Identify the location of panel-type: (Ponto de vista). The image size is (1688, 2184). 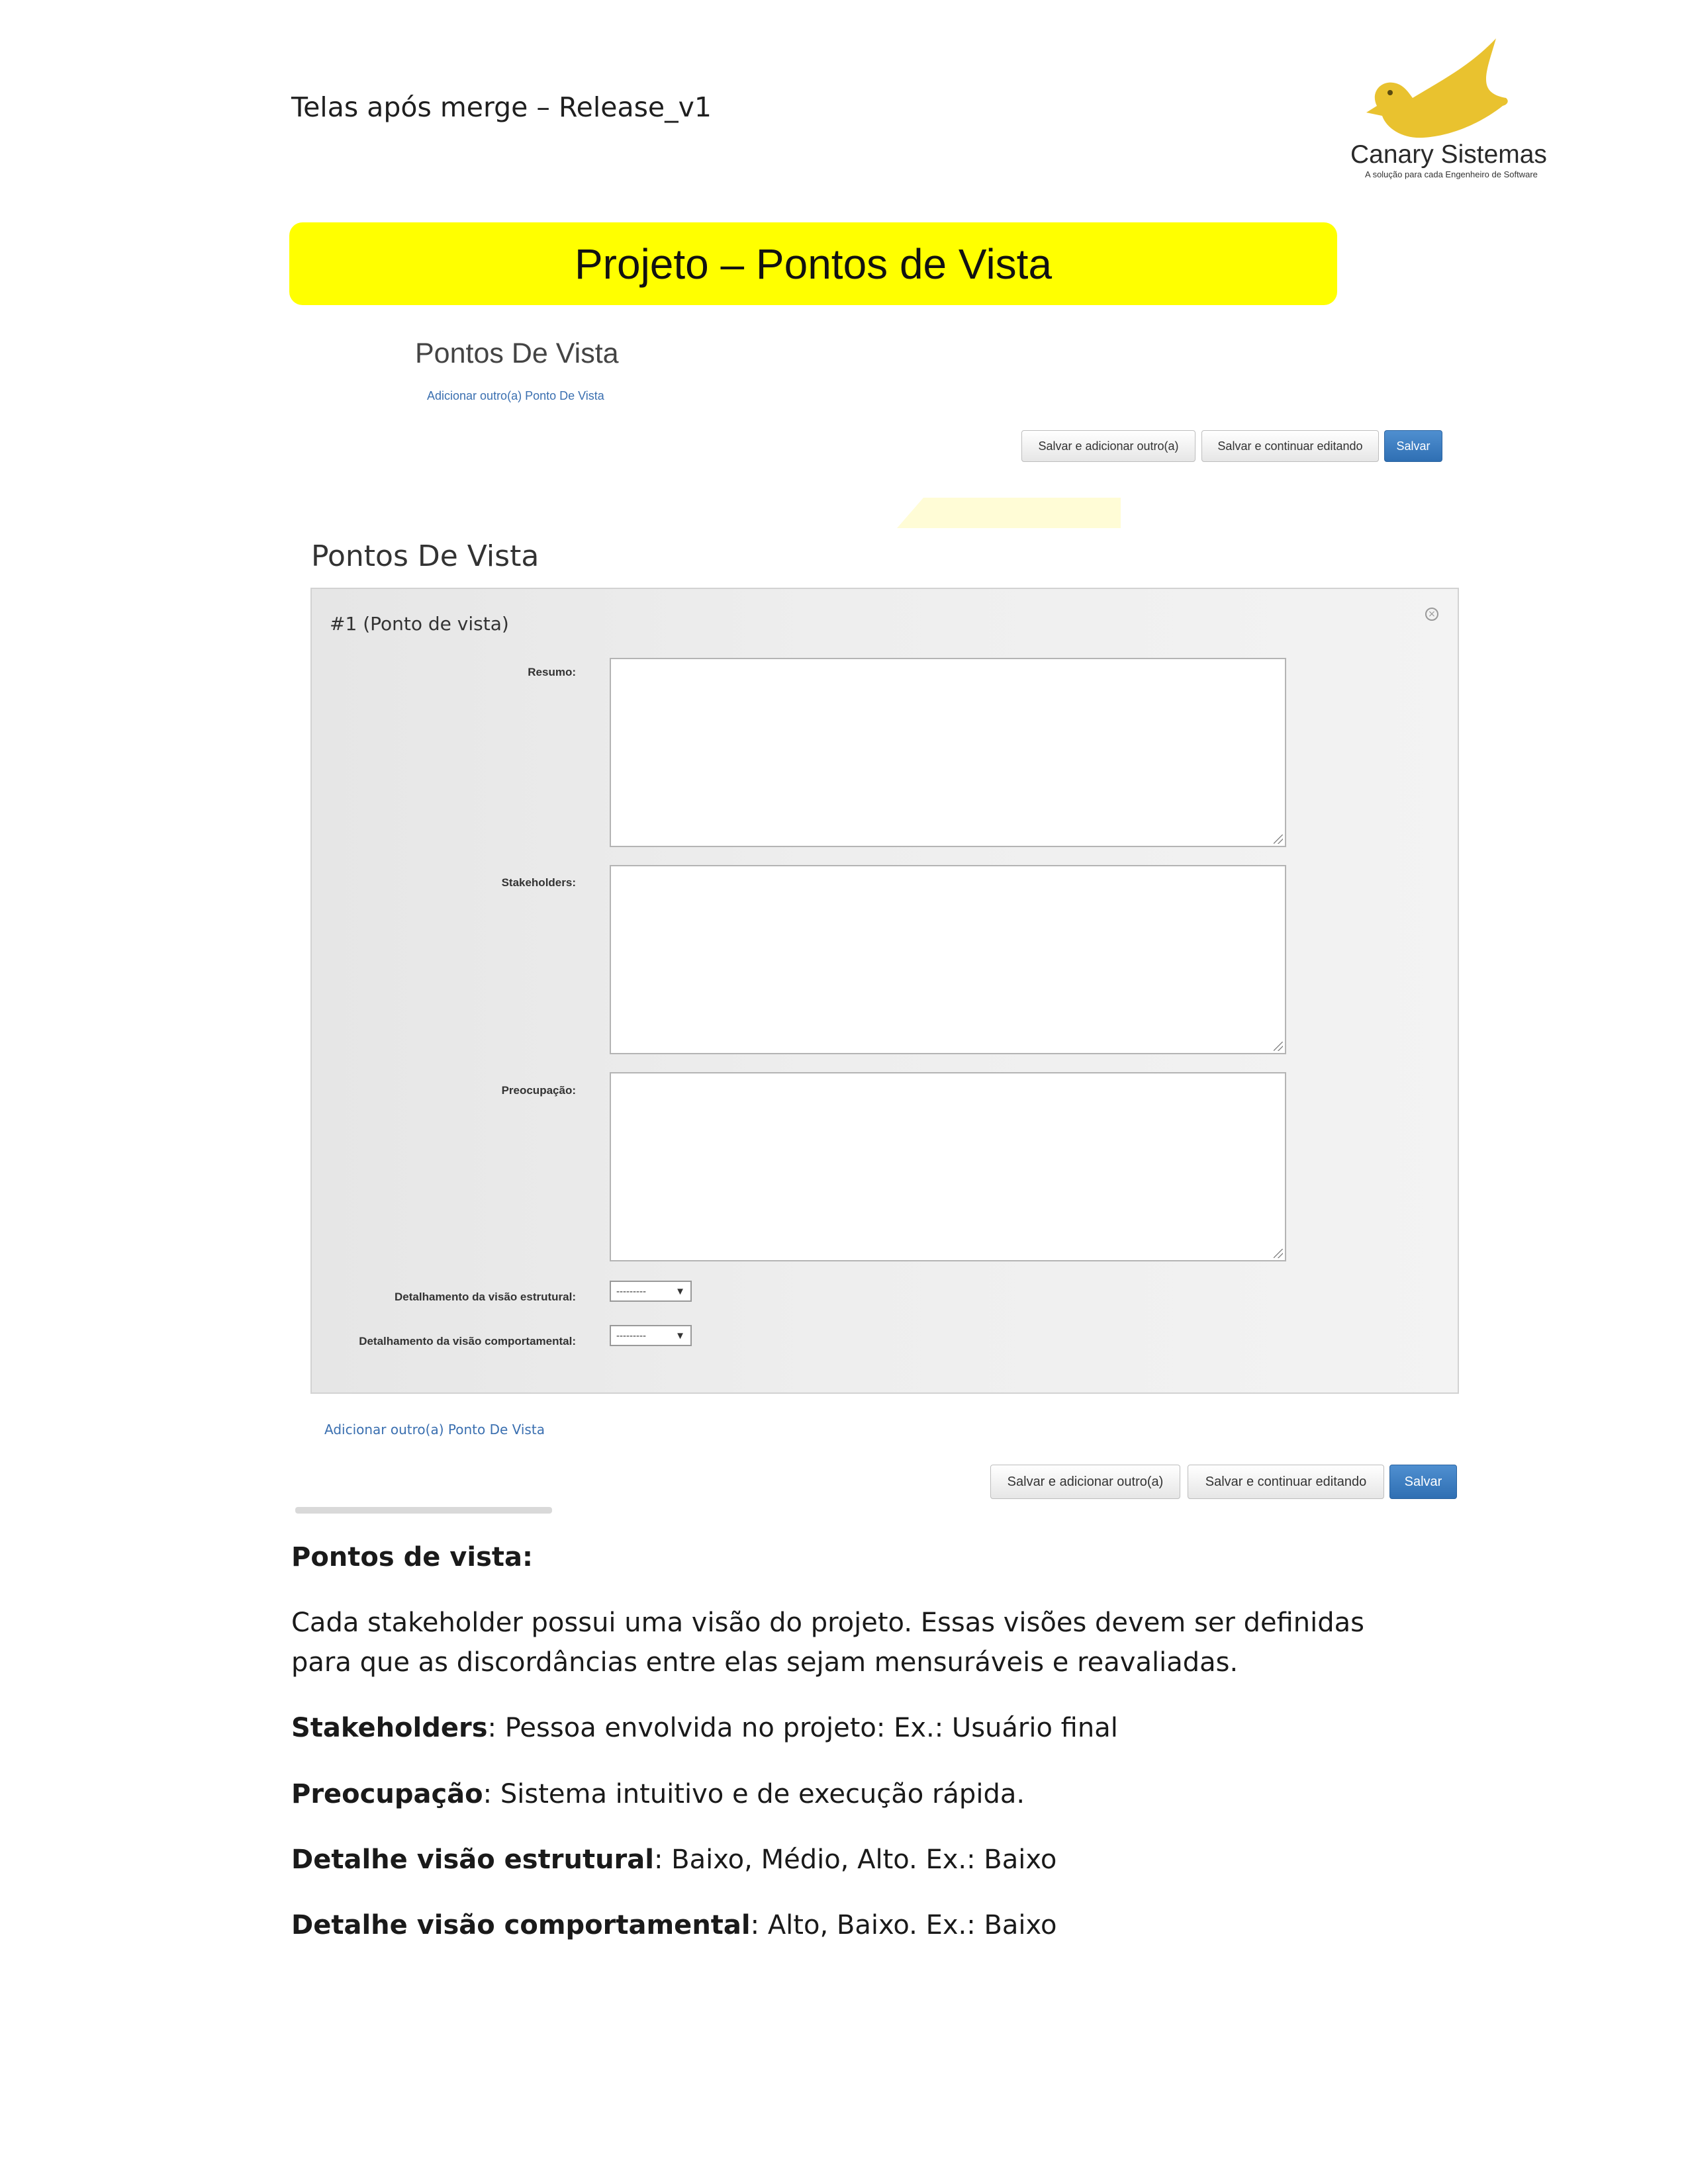
(436, 624).